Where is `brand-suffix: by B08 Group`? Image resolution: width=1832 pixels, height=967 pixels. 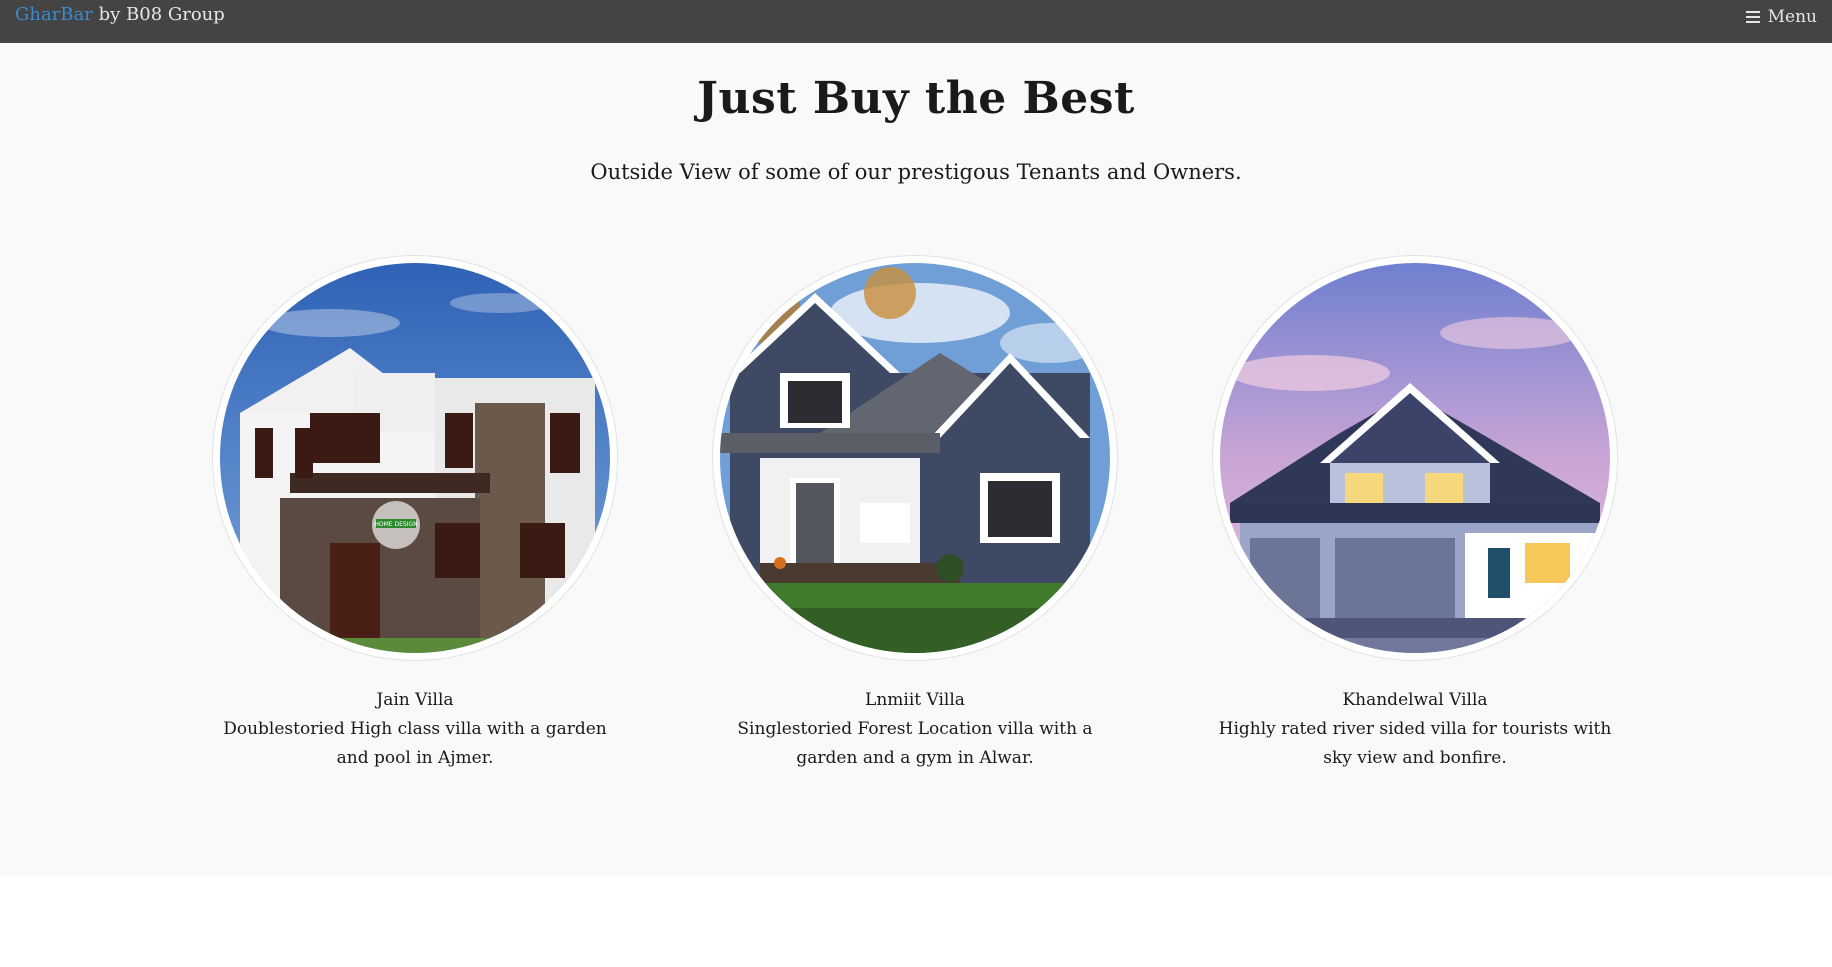 brand-suffix: by B08 Group is located at coordinates (158, 14).